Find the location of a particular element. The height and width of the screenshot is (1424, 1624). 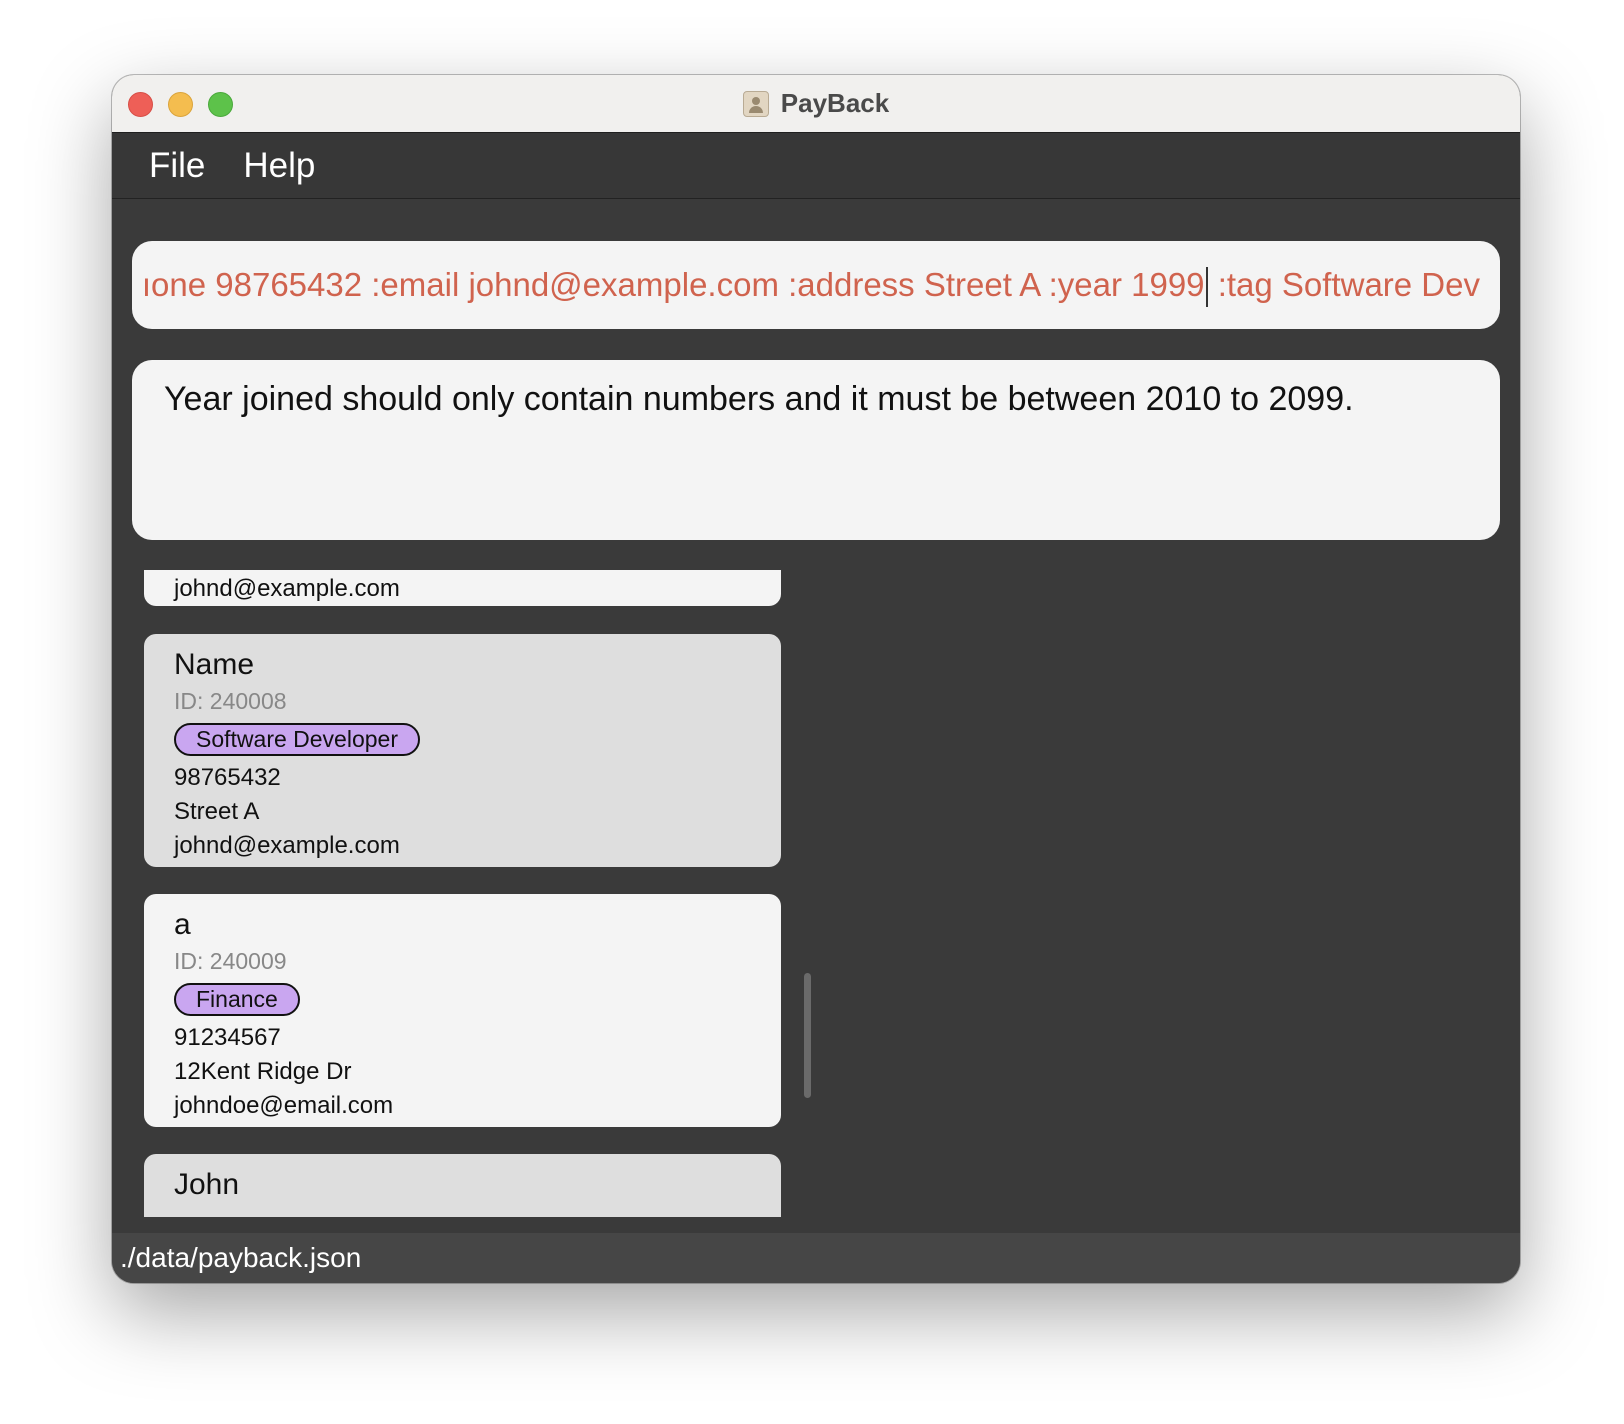

status-bar: ./data/payback.json is located at coordinates (816, 1258).